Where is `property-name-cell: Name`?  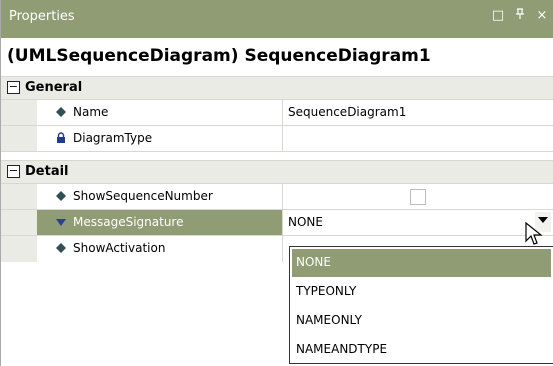 property-name-cell: Name is located at coordinates (160, 112).